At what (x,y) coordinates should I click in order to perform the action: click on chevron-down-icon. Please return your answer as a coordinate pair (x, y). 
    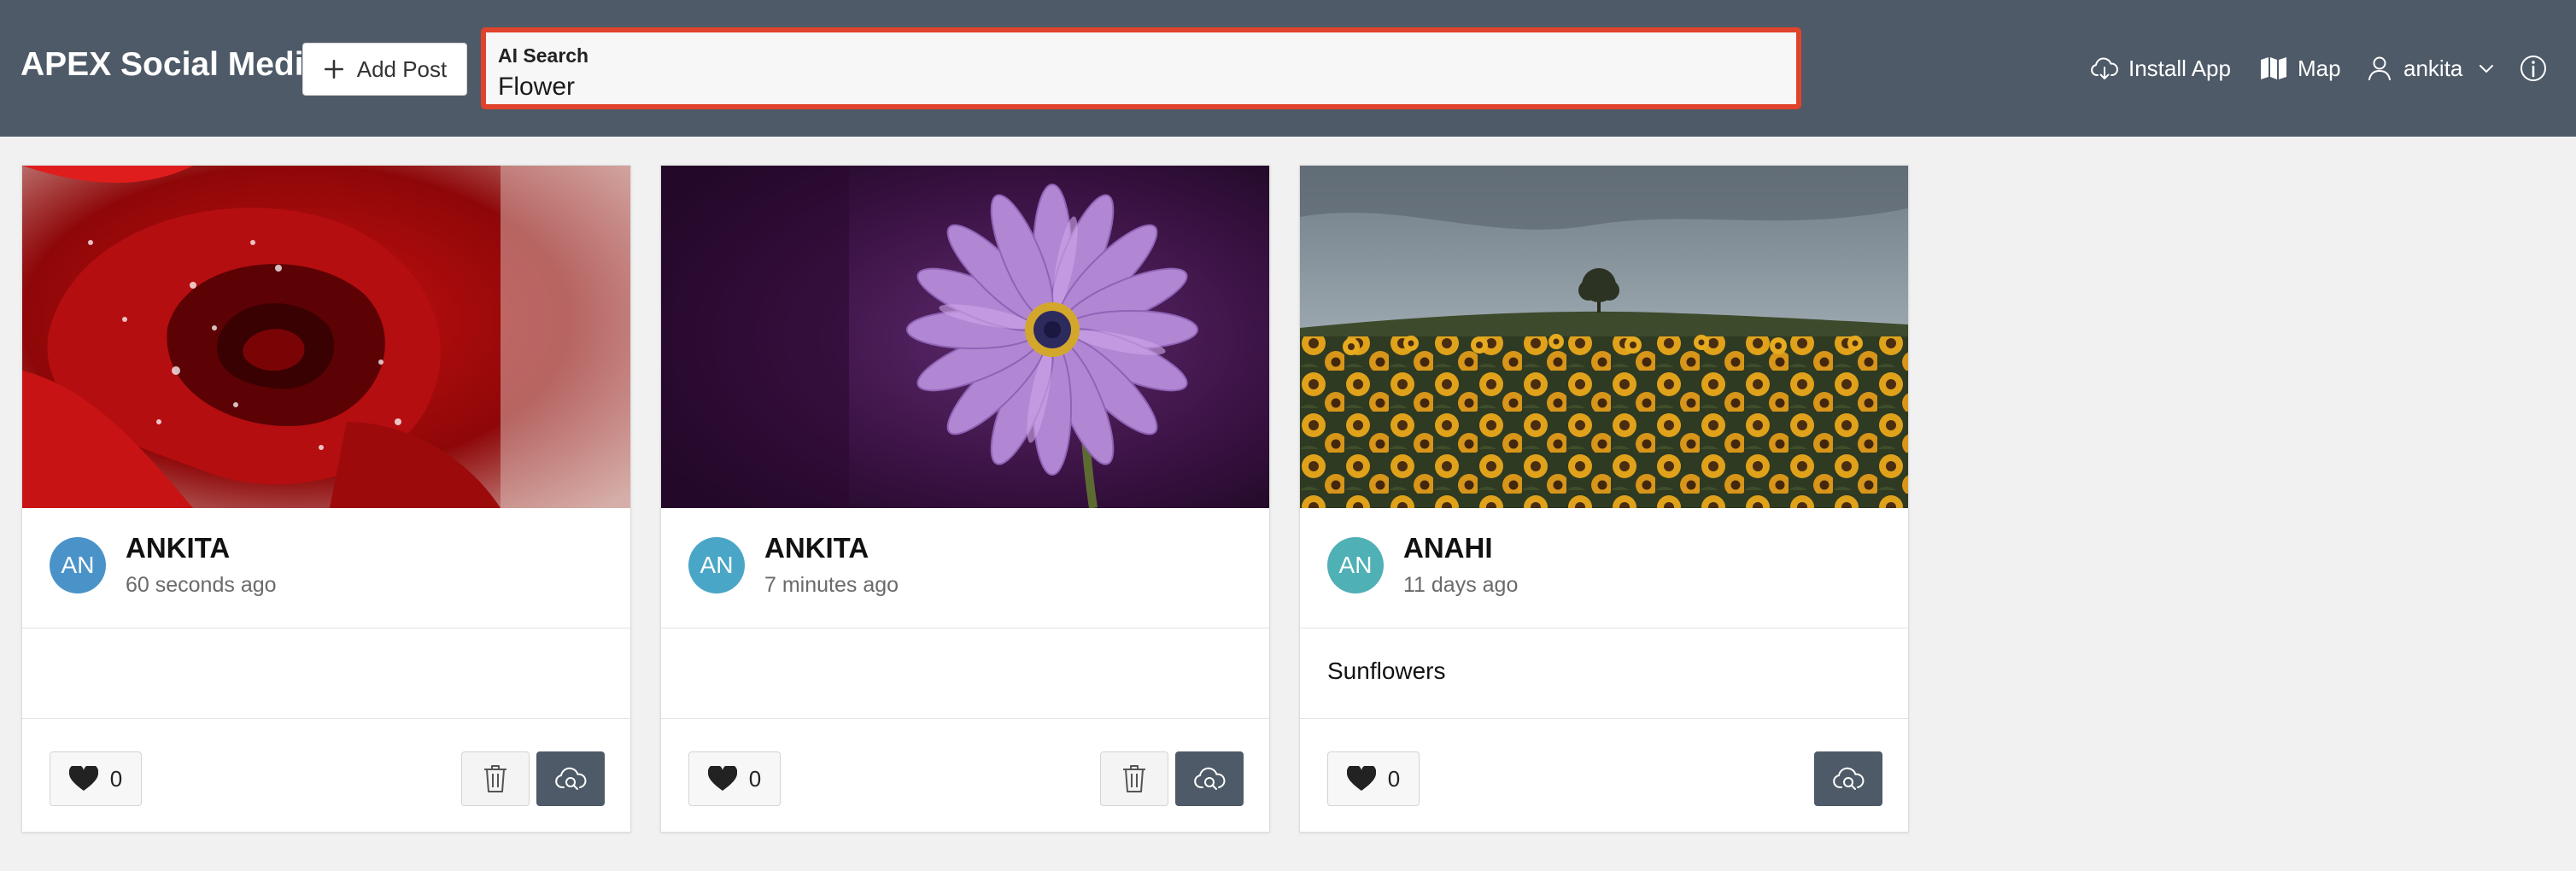
    Looking at the image, I should click on (2486, 69).